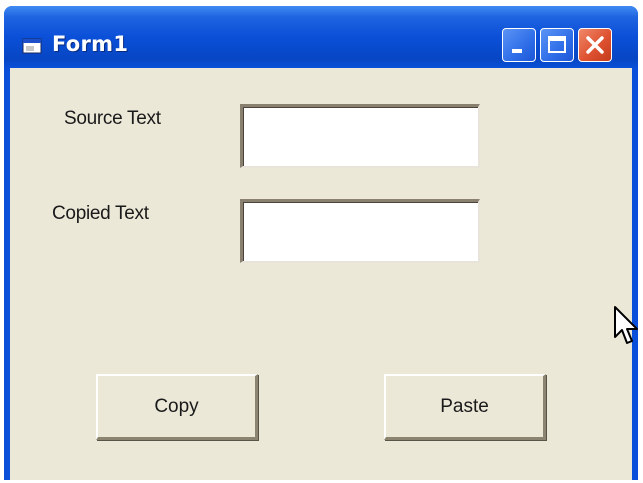 Image resolution: width=643 pixels, height=483 pixels. I want to click on source-text-input, so click(360, 136).